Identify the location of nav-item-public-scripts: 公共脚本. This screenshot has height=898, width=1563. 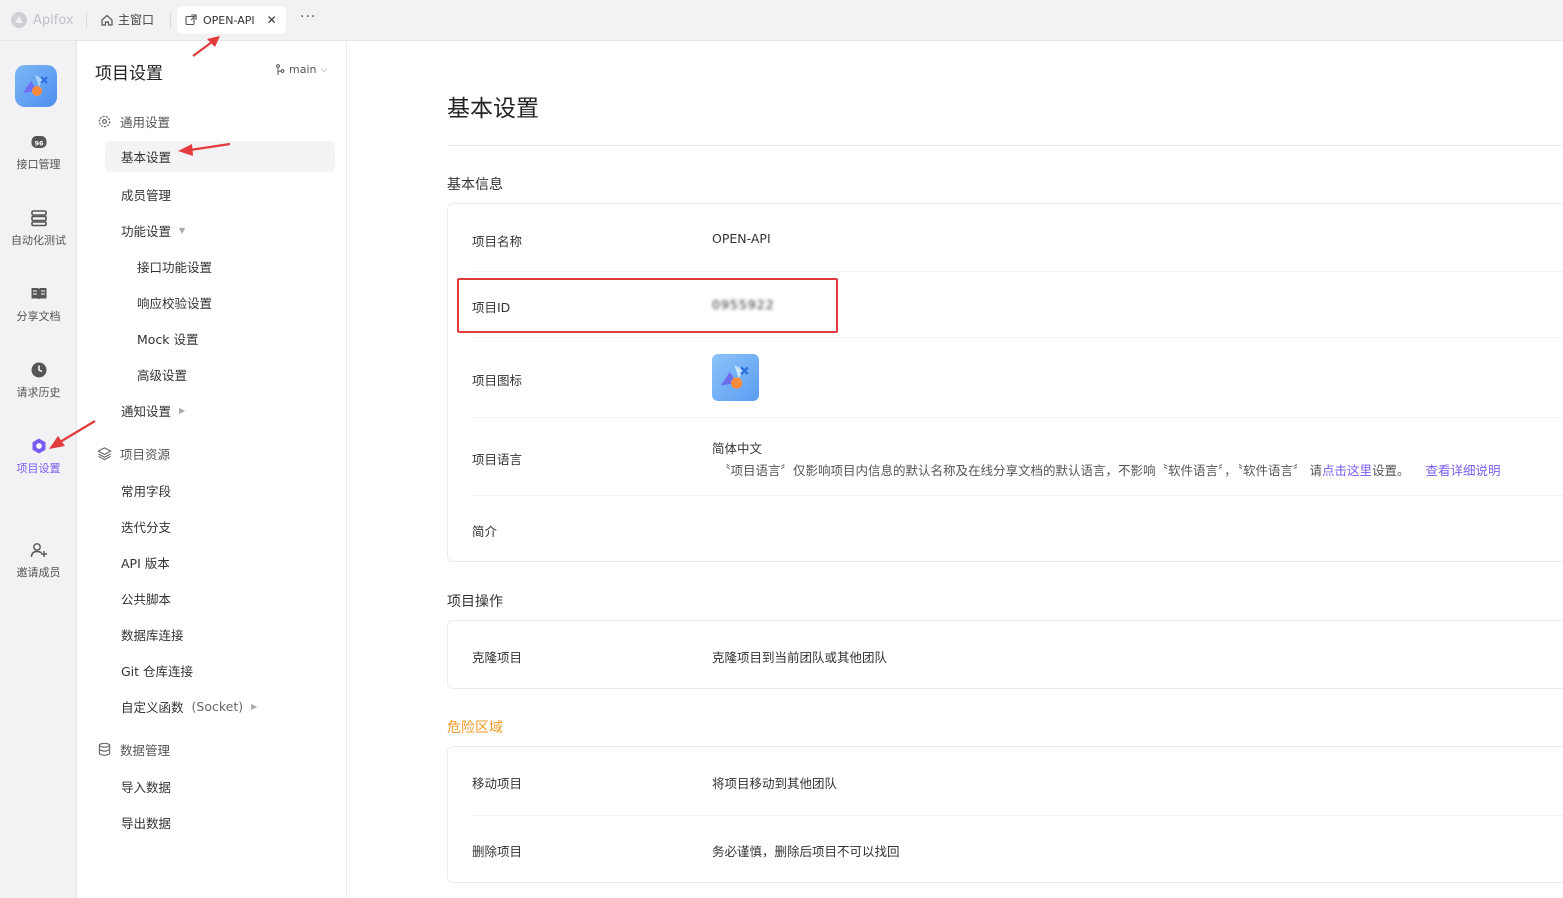
(146, 598).